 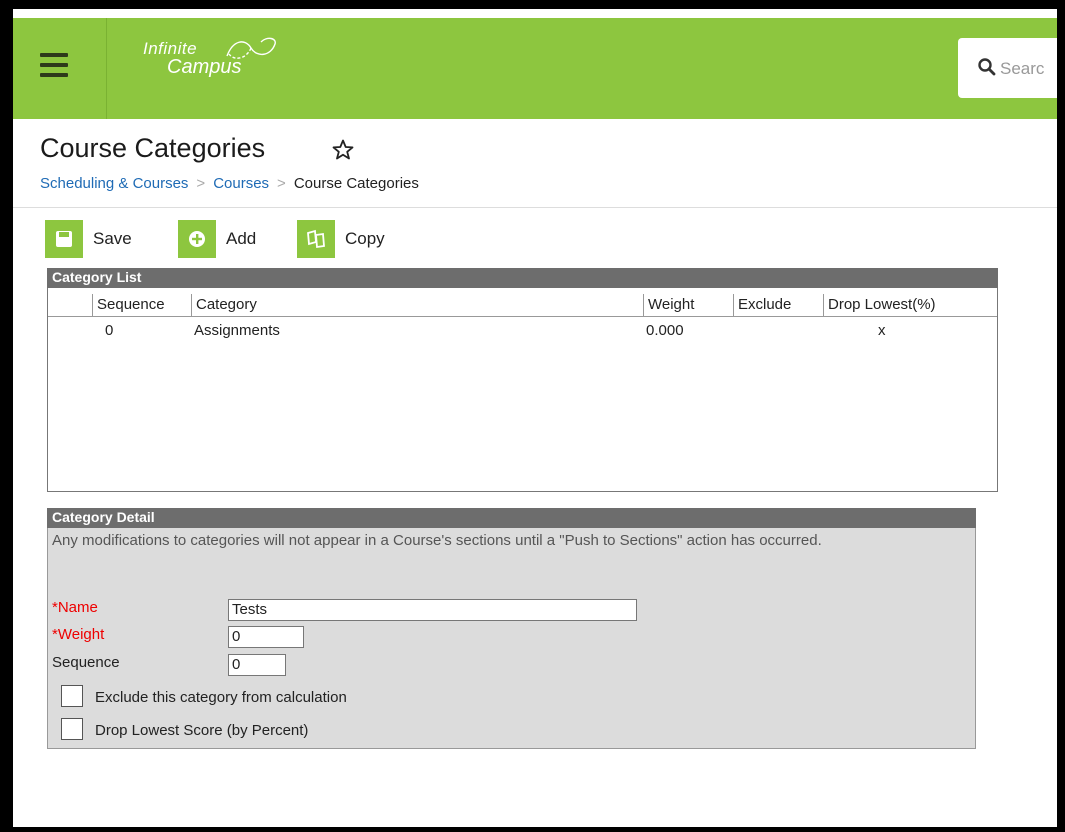 What do you see at coordinates (343, 150) in the screenshot?
I see `favorite-star-icon` at bounding box center [343, 150].